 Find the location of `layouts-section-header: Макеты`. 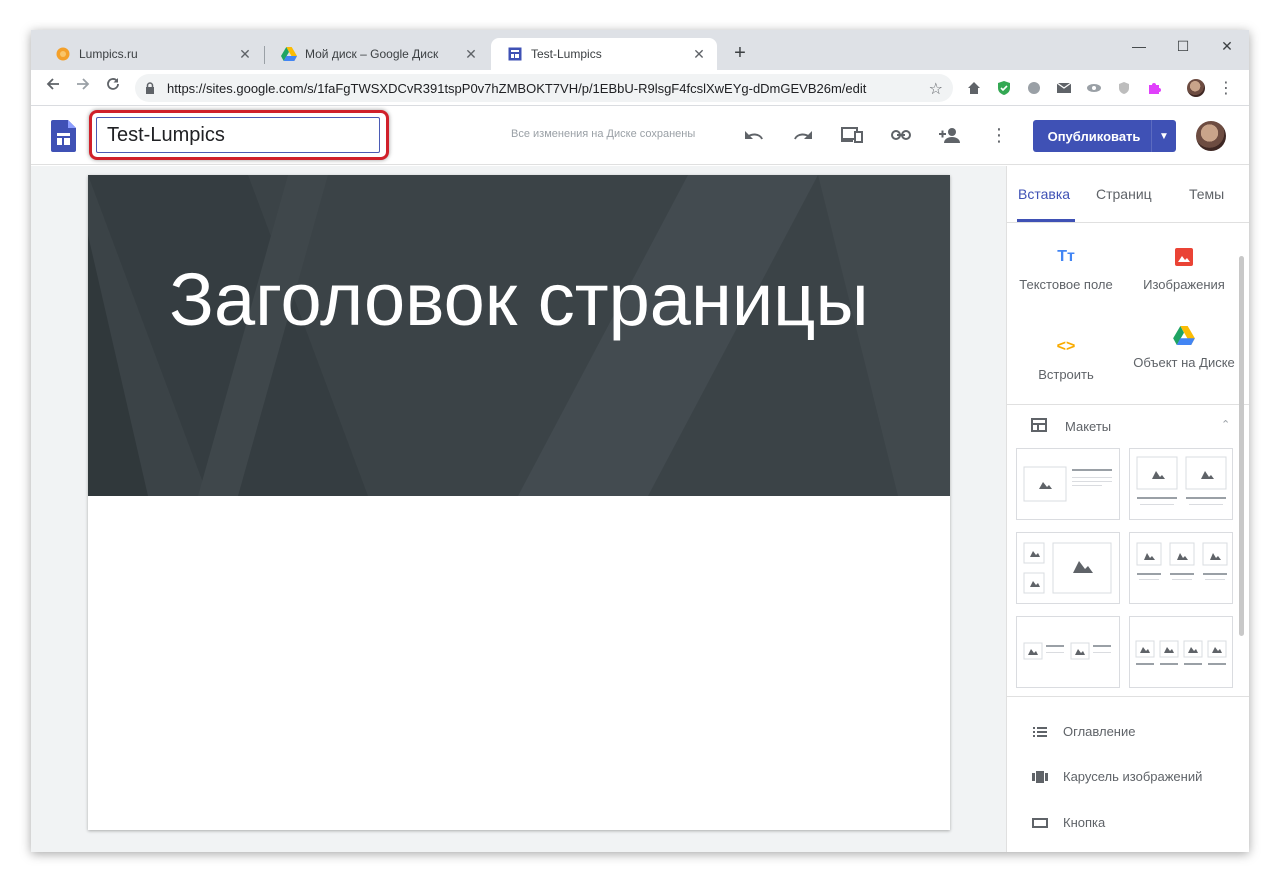

layouts-section-header: Макеты is located at coordinates (1071, 426).